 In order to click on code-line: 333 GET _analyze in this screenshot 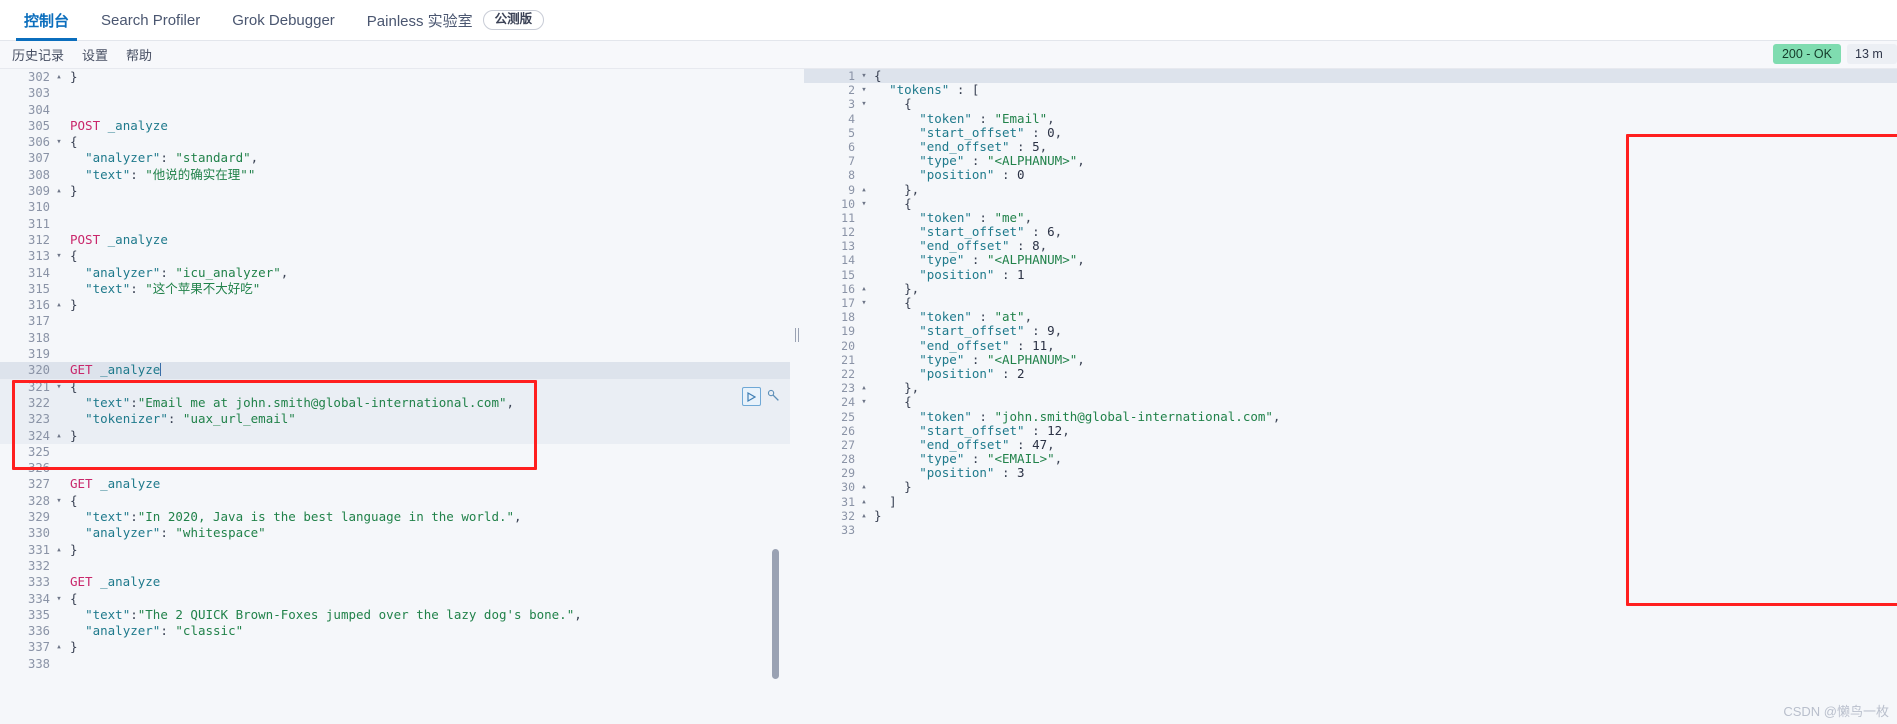, I will do `click(395, 582)`.